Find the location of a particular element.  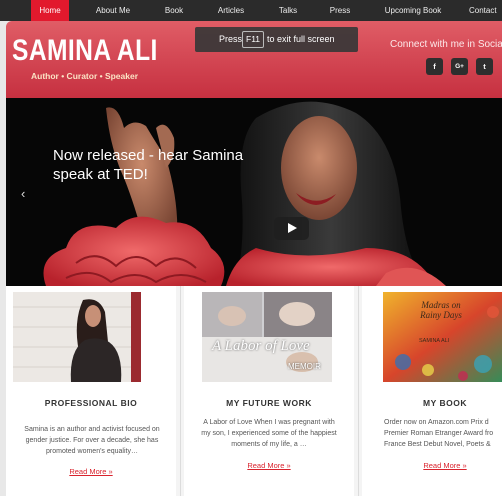

nav-book: Book is located at coordinates (174, 10).